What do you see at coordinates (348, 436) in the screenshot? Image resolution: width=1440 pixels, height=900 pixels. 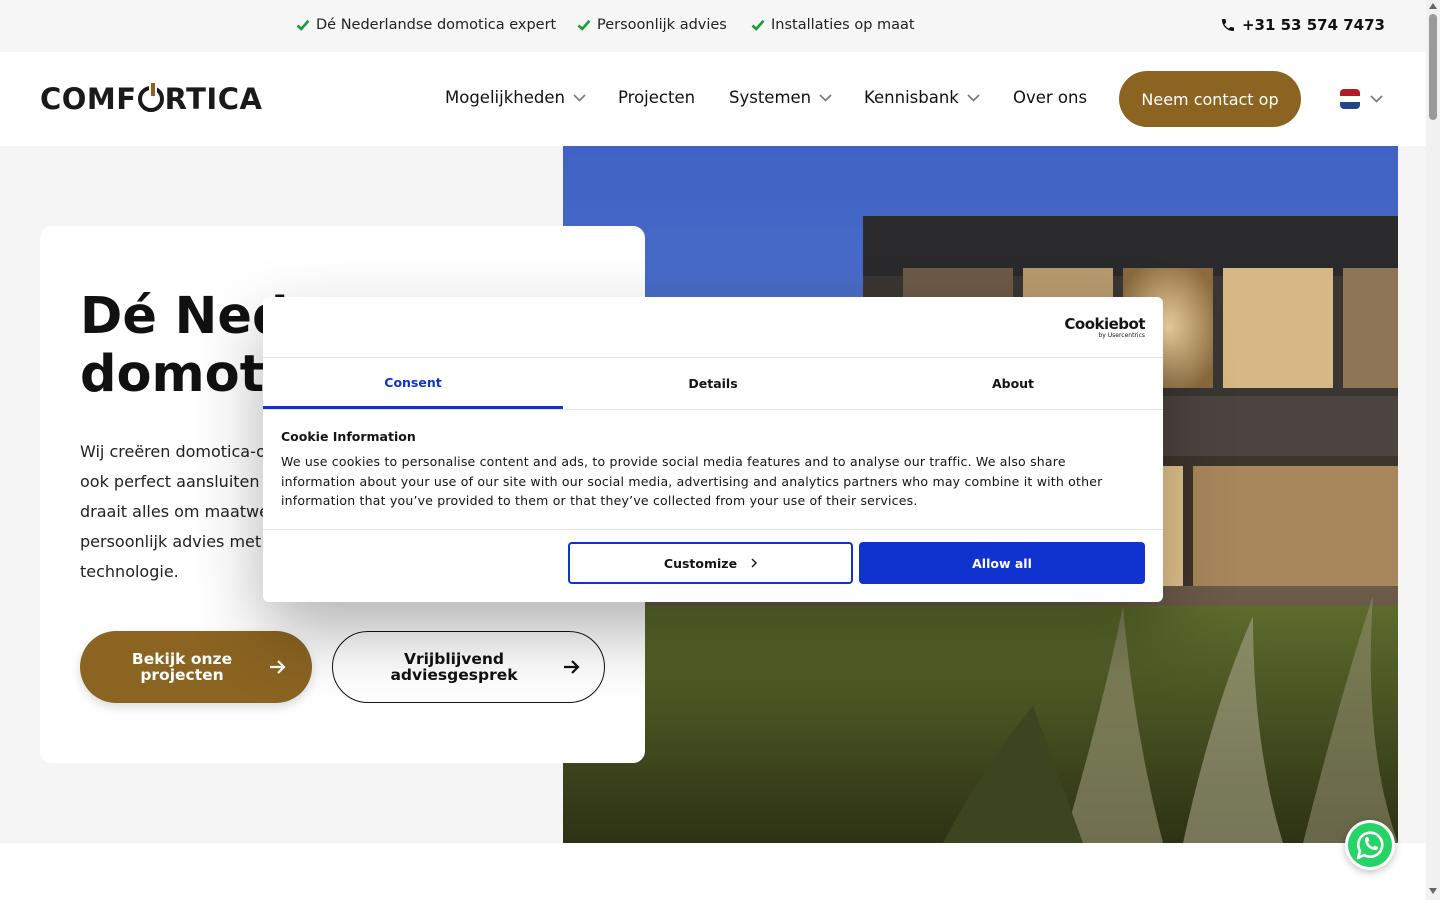 I see `cookie-heading: Cookie Information` at bounding box center [348, 436].